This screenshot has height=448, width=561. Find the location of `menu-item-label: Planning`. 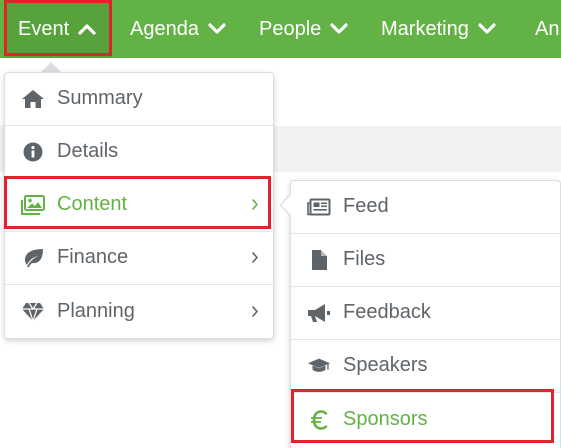

menu-item-label: Planning is located at coordinates (96, 310).